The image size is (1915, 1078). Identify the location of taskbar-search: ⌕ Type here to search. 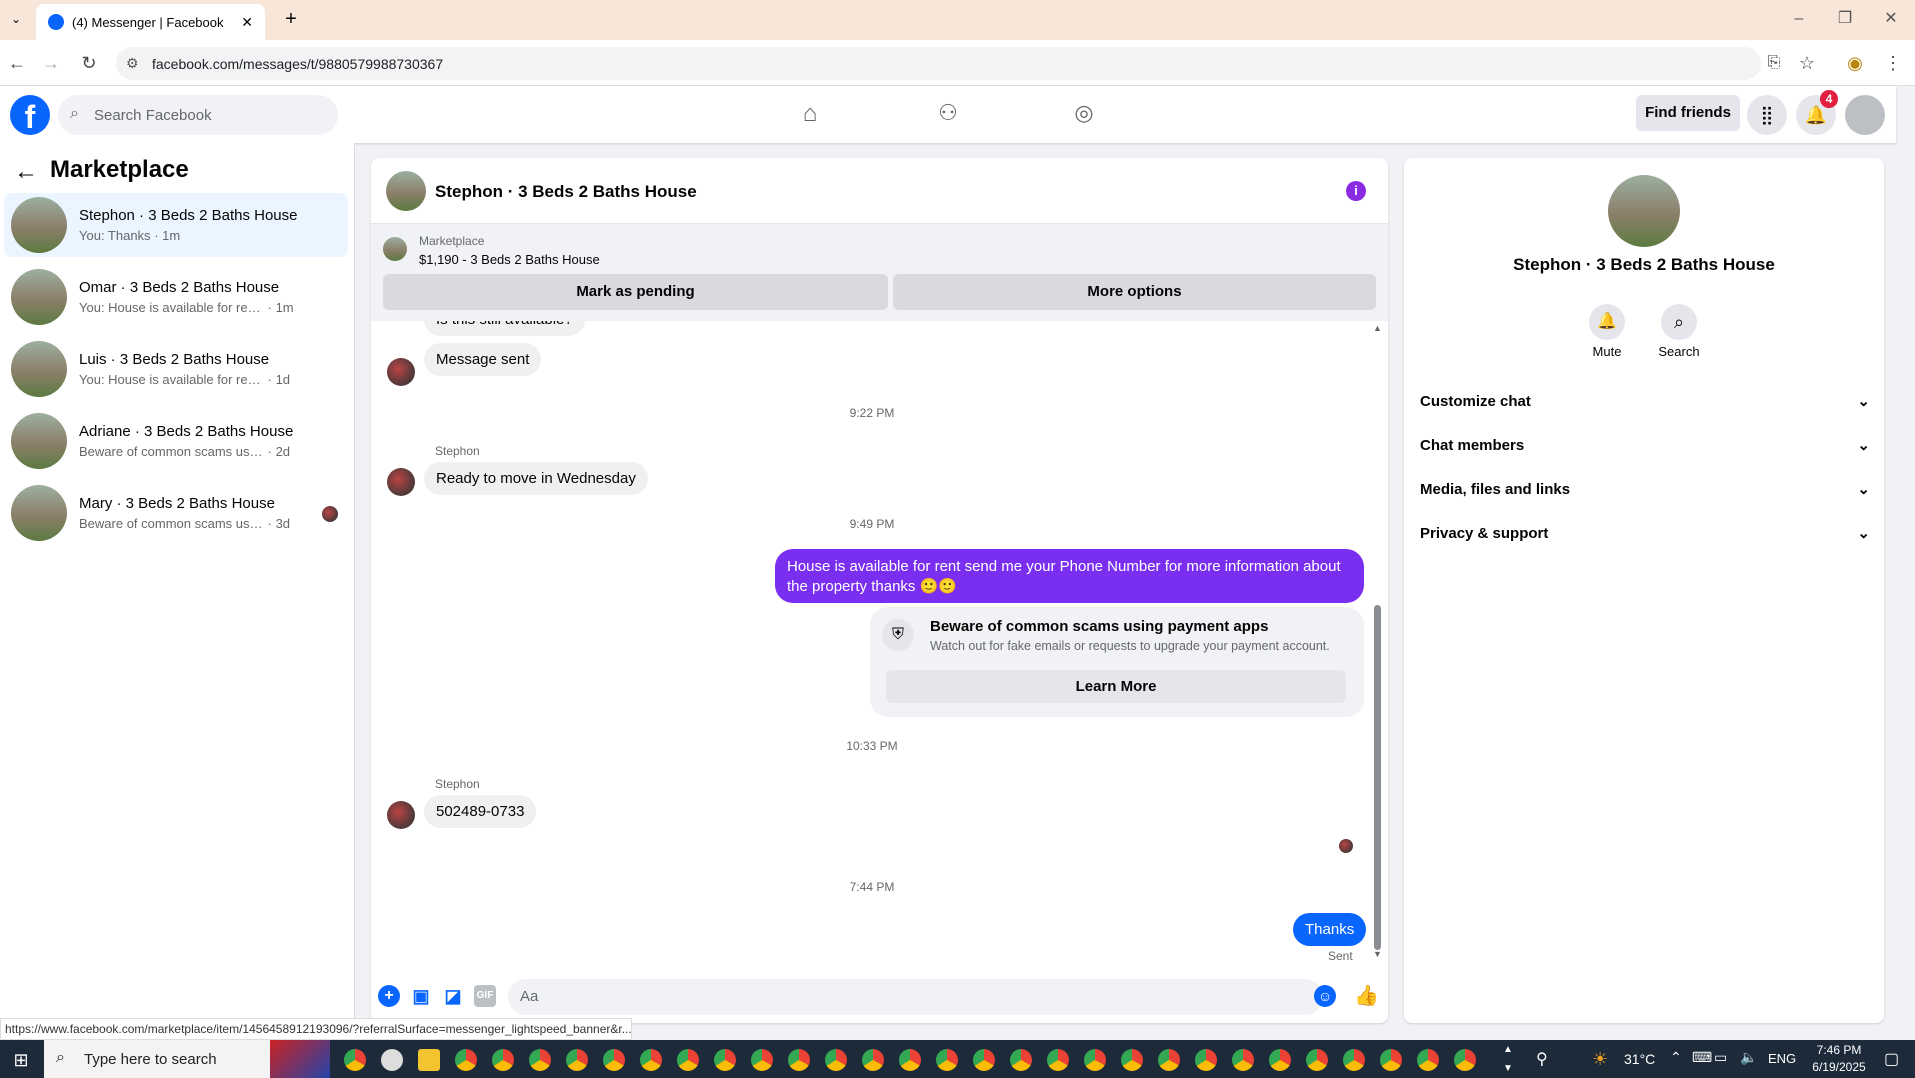
(157, 1059).